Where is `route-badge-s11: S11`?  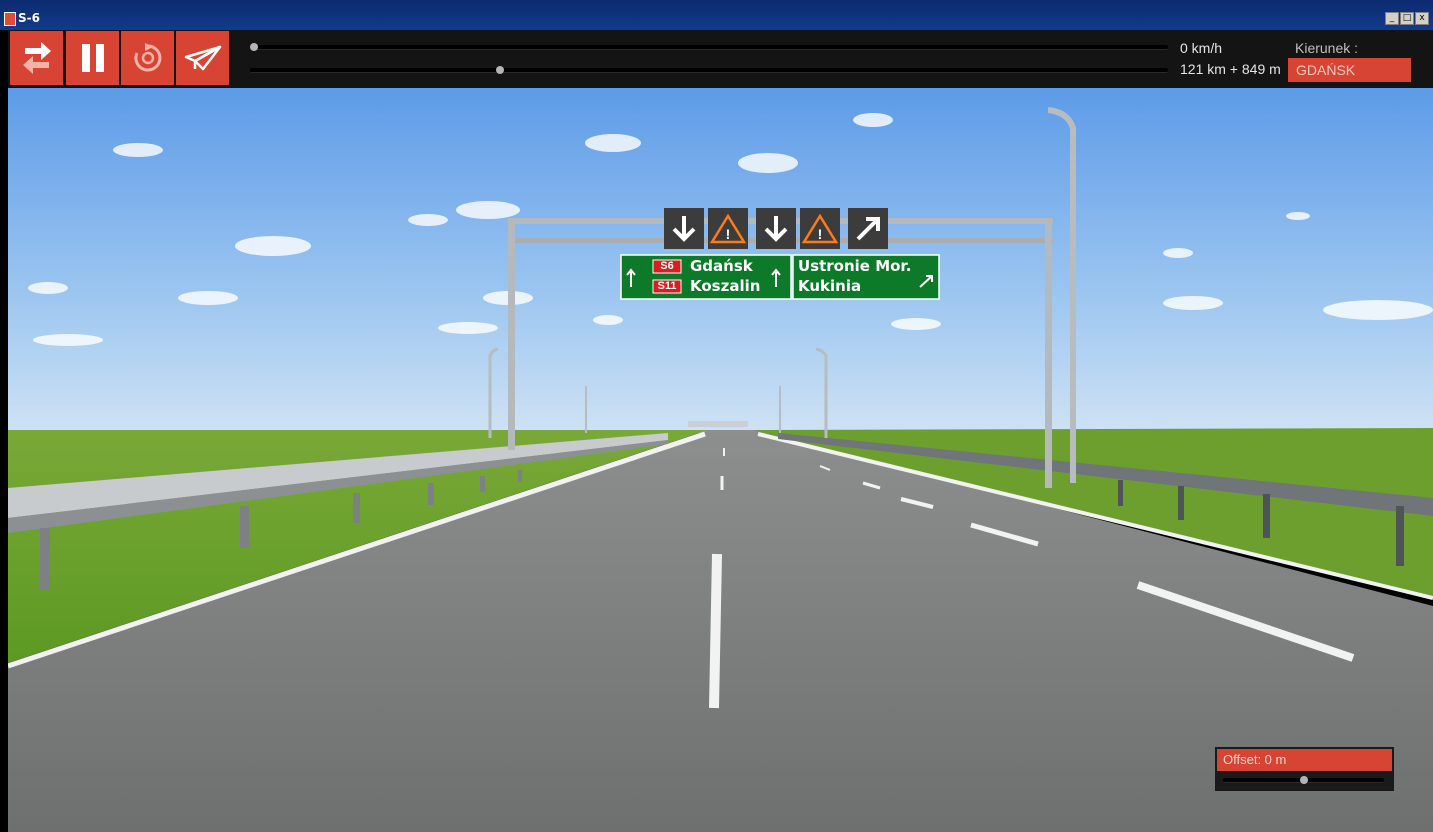
route-badge-s11: S11 is located at coordinates (667, 286).